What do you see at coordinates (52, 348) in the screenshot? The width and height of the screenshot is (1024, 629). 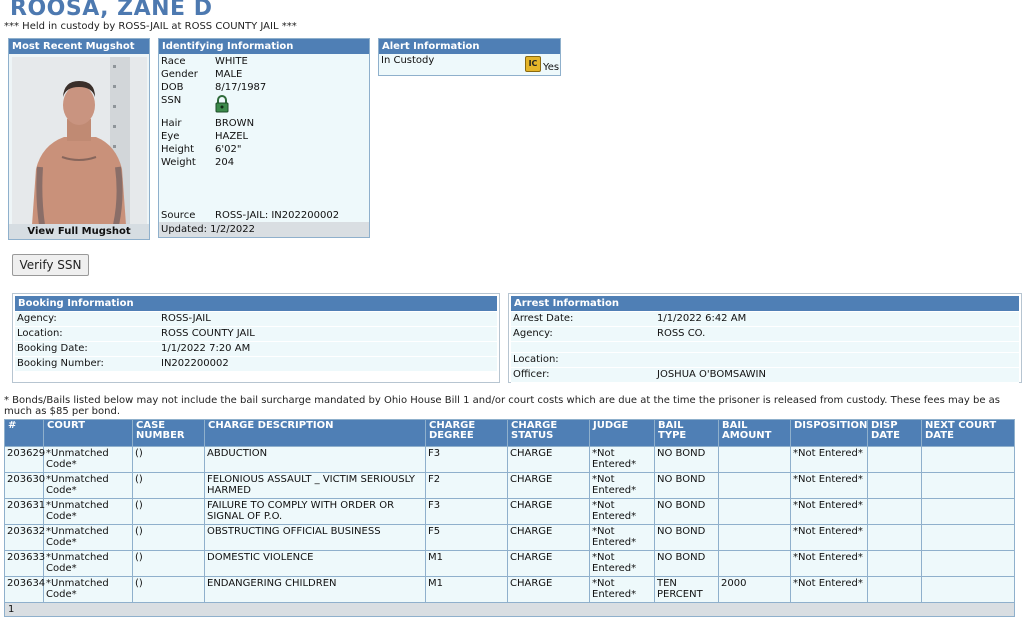 I see `booking-date-label: Booking Date:` at bounding box center [52, 348].